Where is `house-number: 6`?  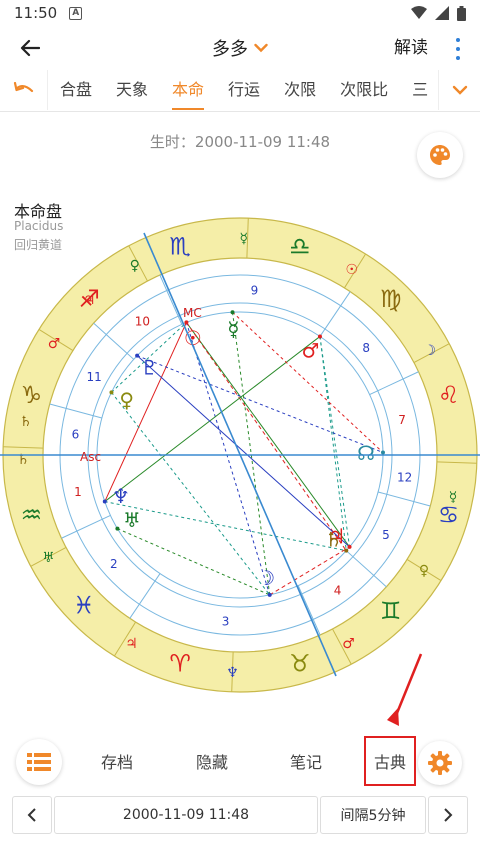 house-number: 6 is located at coordinates (76, 434).